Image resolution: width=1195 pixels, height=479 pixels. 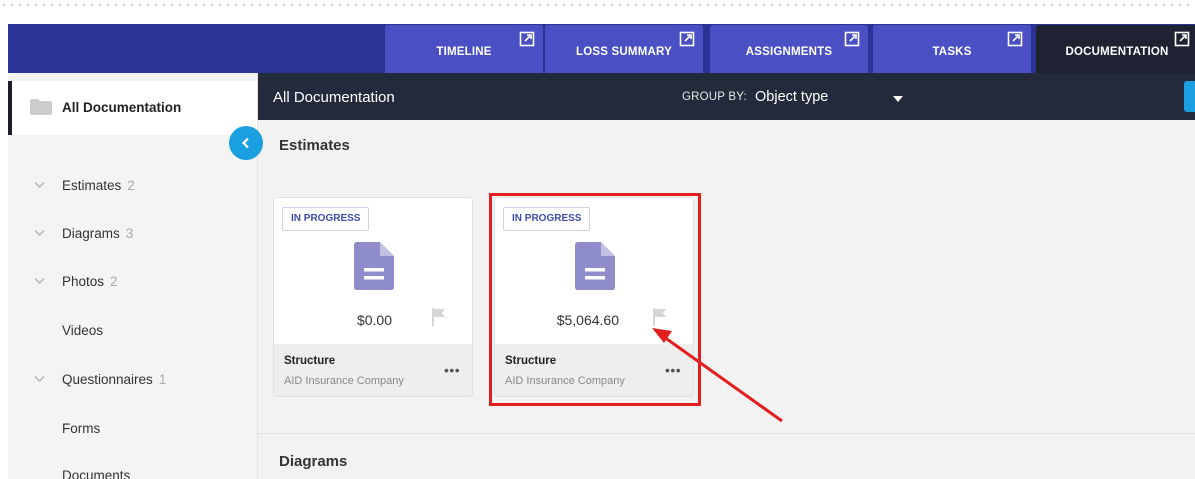 What do you see at coordinates (452, 370) in the screenshot?
I see `more-icon: •••` at bounding box center [452, 370].